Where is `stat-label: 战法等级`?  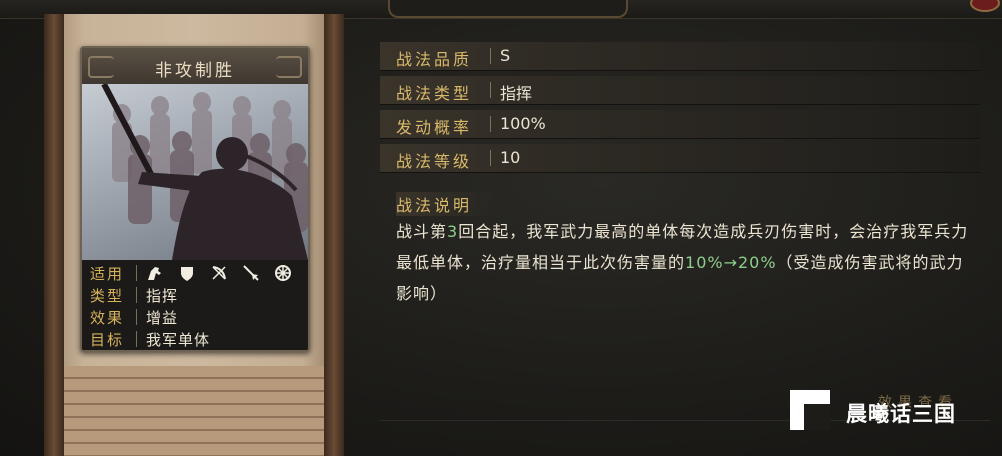 stat-label: 战法等级 is located at coordinates (434, 161).